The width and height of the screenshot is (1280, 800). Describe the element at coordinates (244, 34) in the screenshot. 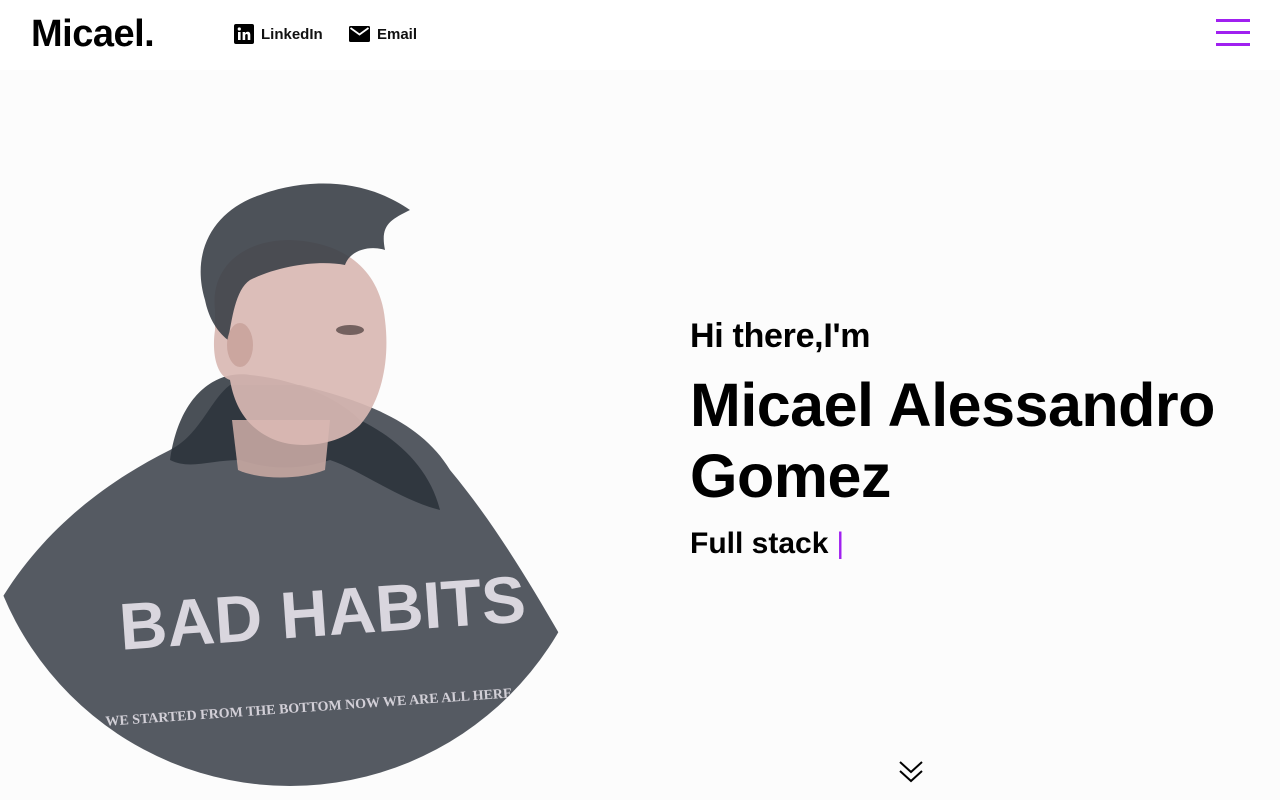

I see `linkedin-icon` at that location.